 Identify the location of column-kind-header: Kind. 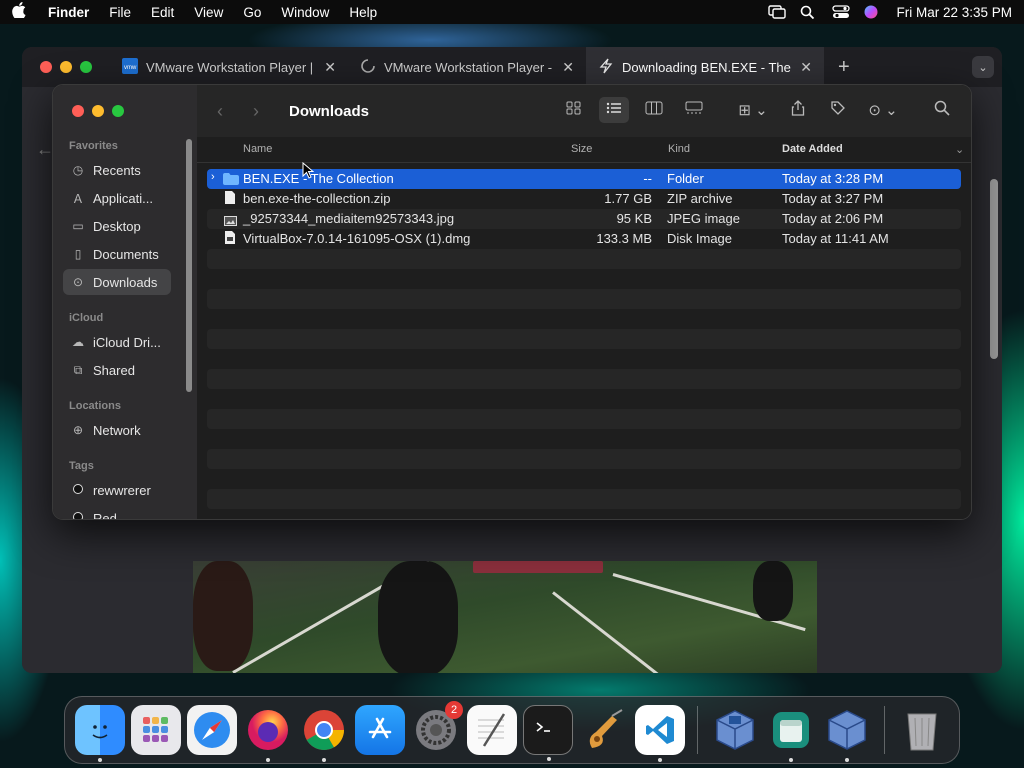
(679, 149).